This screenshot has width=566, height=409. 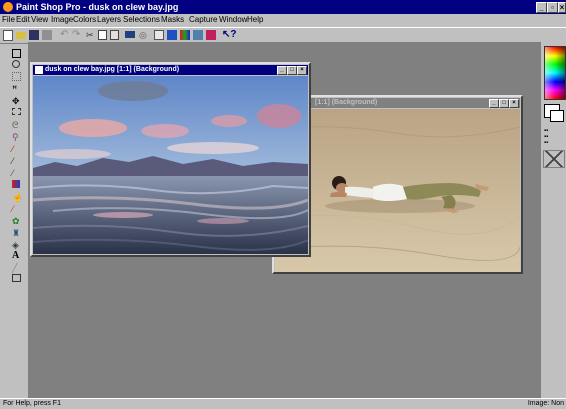 I want to click on airbrush-tool-icon: ♜, so click(x=17, y=233).